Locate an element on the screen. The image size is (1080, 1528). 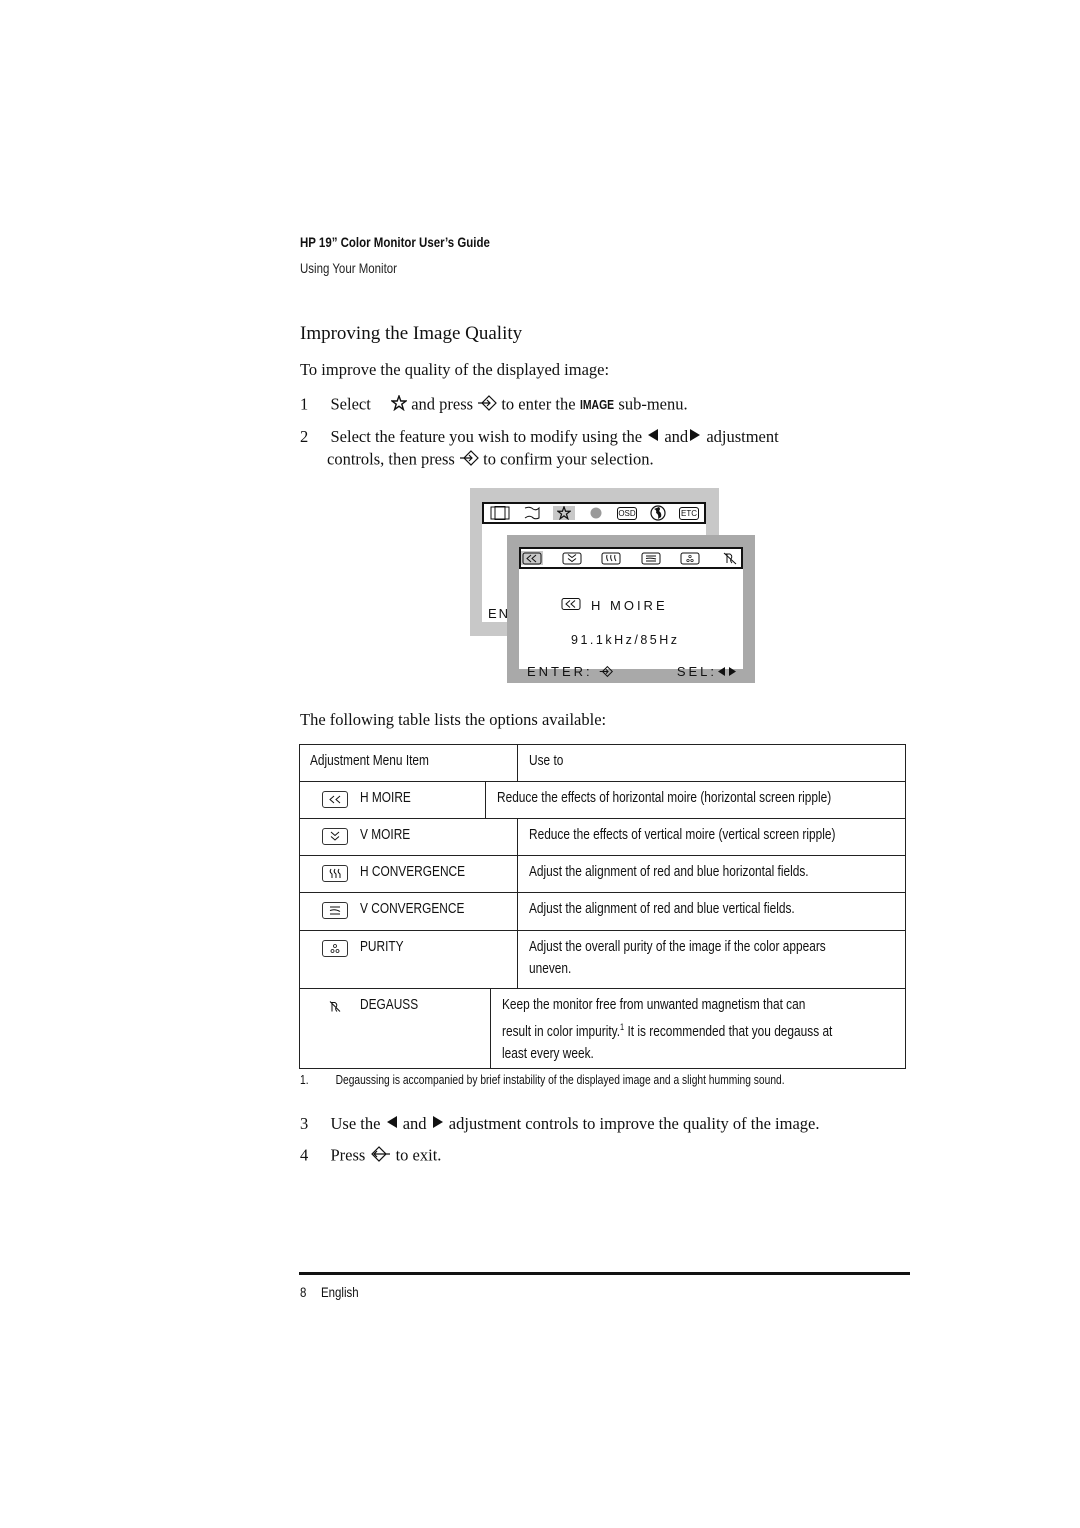
footer-language: English is located at coordinates (339, 1292).